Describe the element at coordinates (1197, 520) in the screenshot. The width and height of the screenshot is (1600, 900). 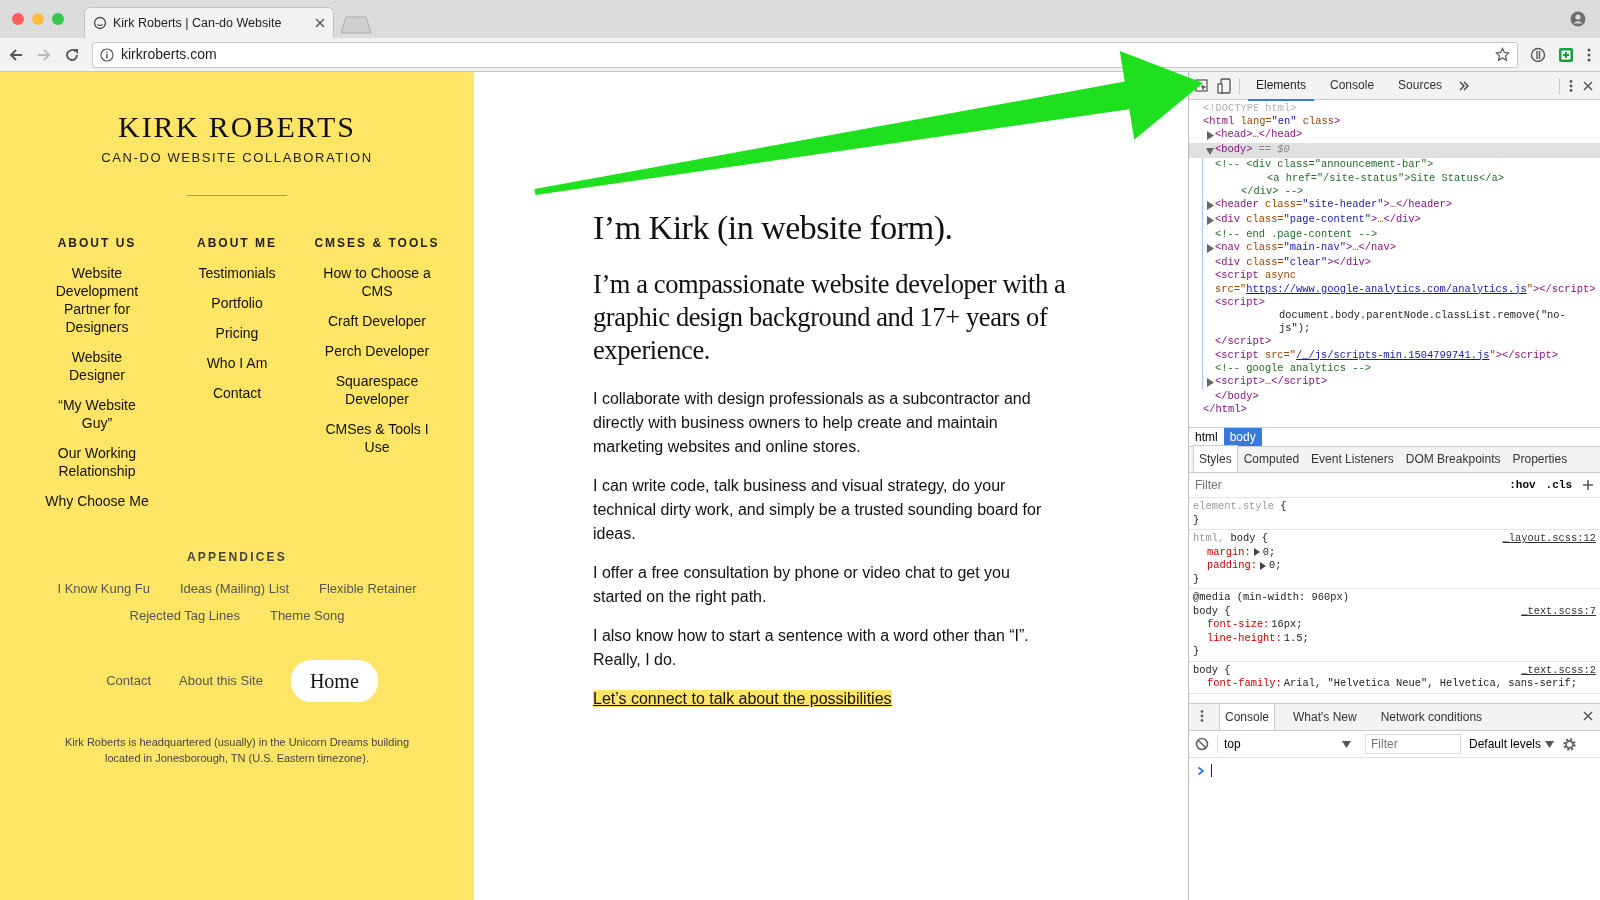
I see `brace: }` at that location.